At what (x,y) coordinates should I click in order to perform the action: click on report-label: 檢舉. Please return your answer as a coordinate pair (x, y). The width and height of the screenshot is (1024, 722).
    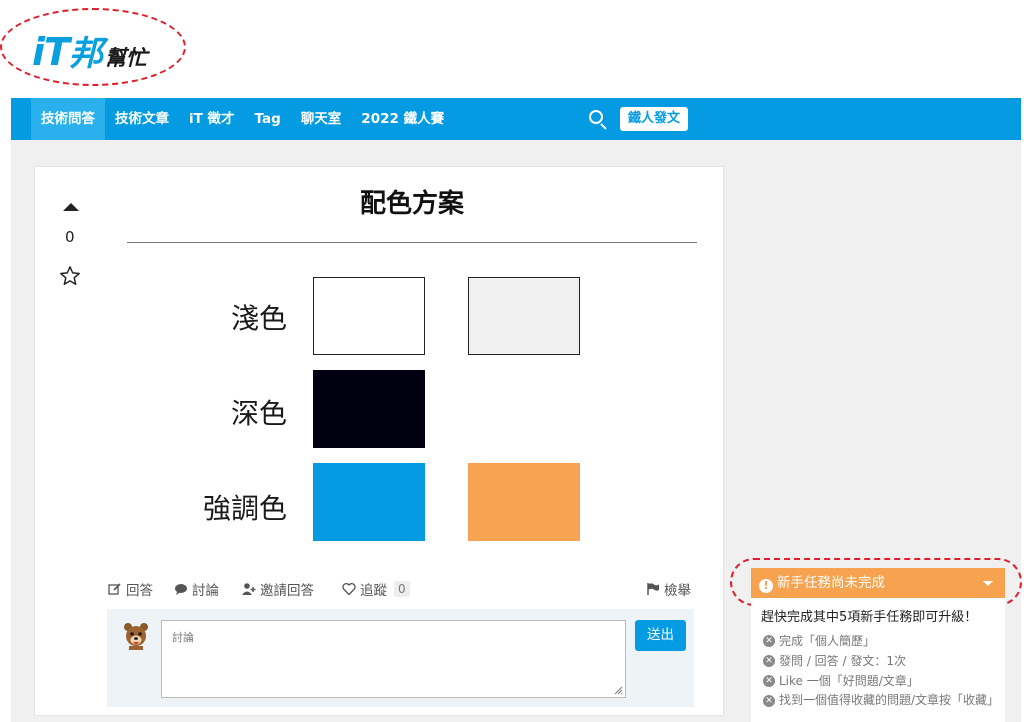
    Looking at the image, I should click on (677, 591).